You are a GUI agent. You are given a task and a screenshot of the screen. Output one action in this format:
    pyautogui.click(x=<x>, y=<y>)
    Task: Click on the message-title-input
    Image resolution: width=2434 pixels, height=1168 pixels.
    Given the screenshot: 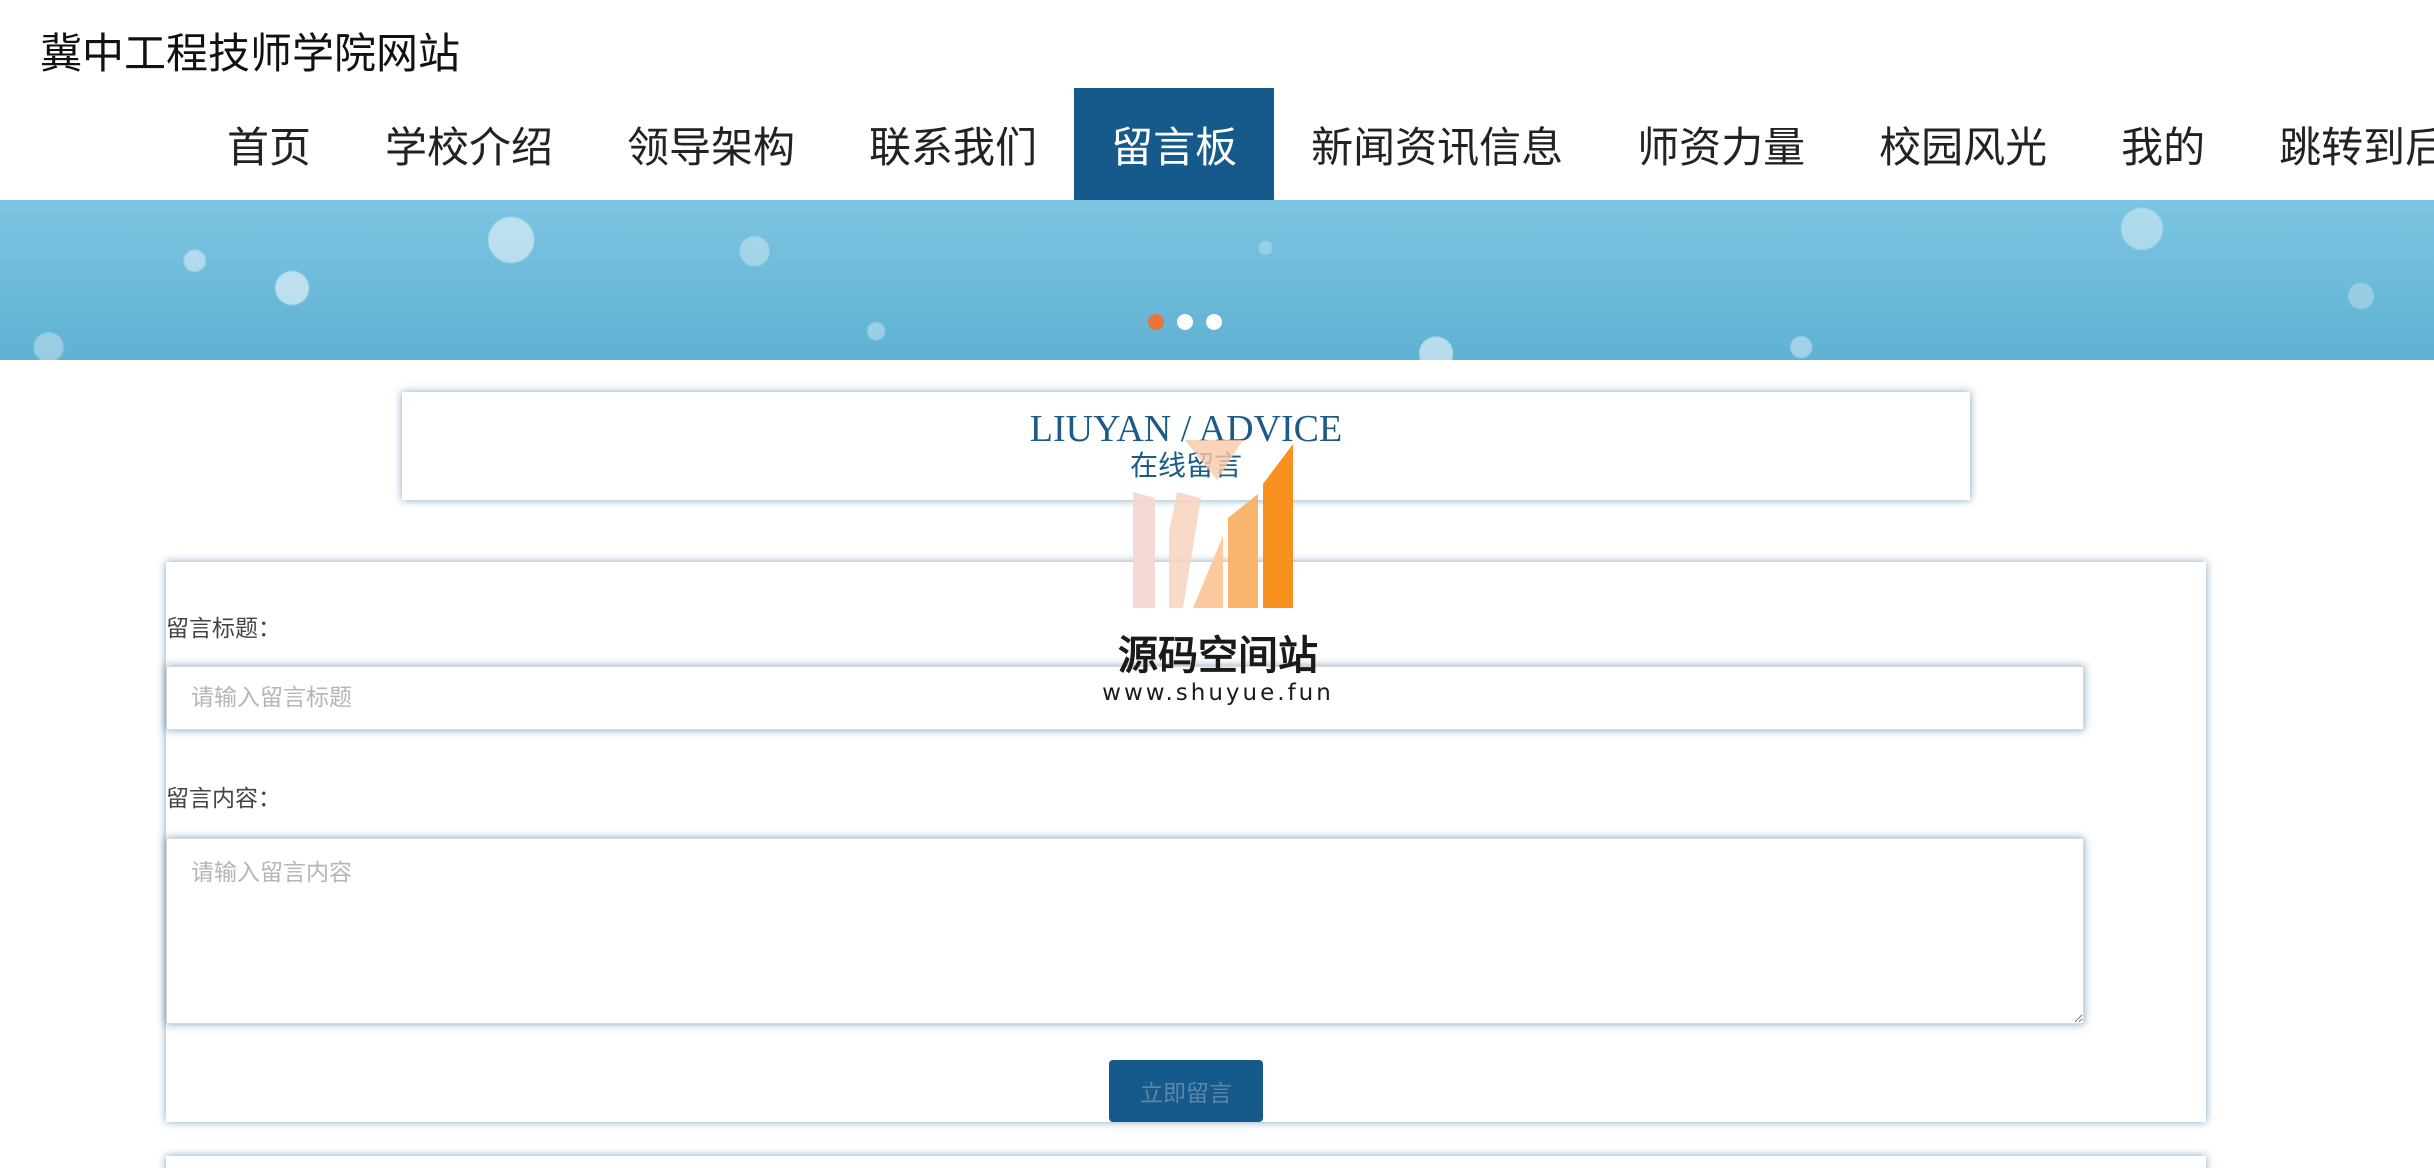 What is the action you would take?
    pyautogui.click(x=1125, y=698)
    